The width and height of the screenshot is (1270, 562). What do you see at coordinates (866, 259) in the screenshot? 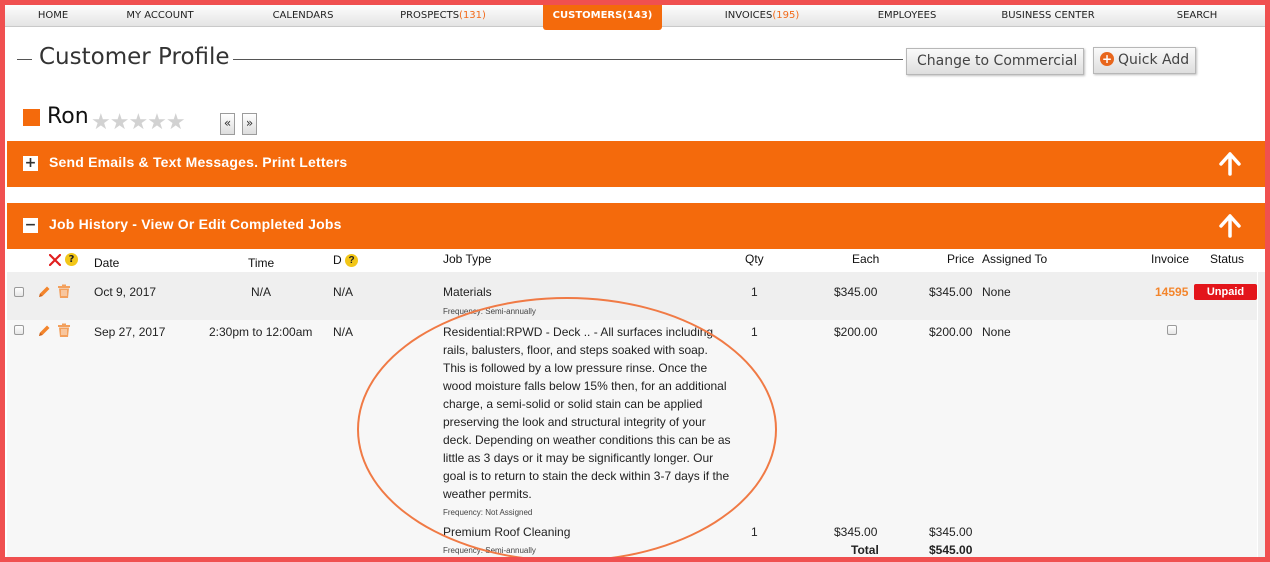
I see `column-each: Each` at bounding box center [866, 259].